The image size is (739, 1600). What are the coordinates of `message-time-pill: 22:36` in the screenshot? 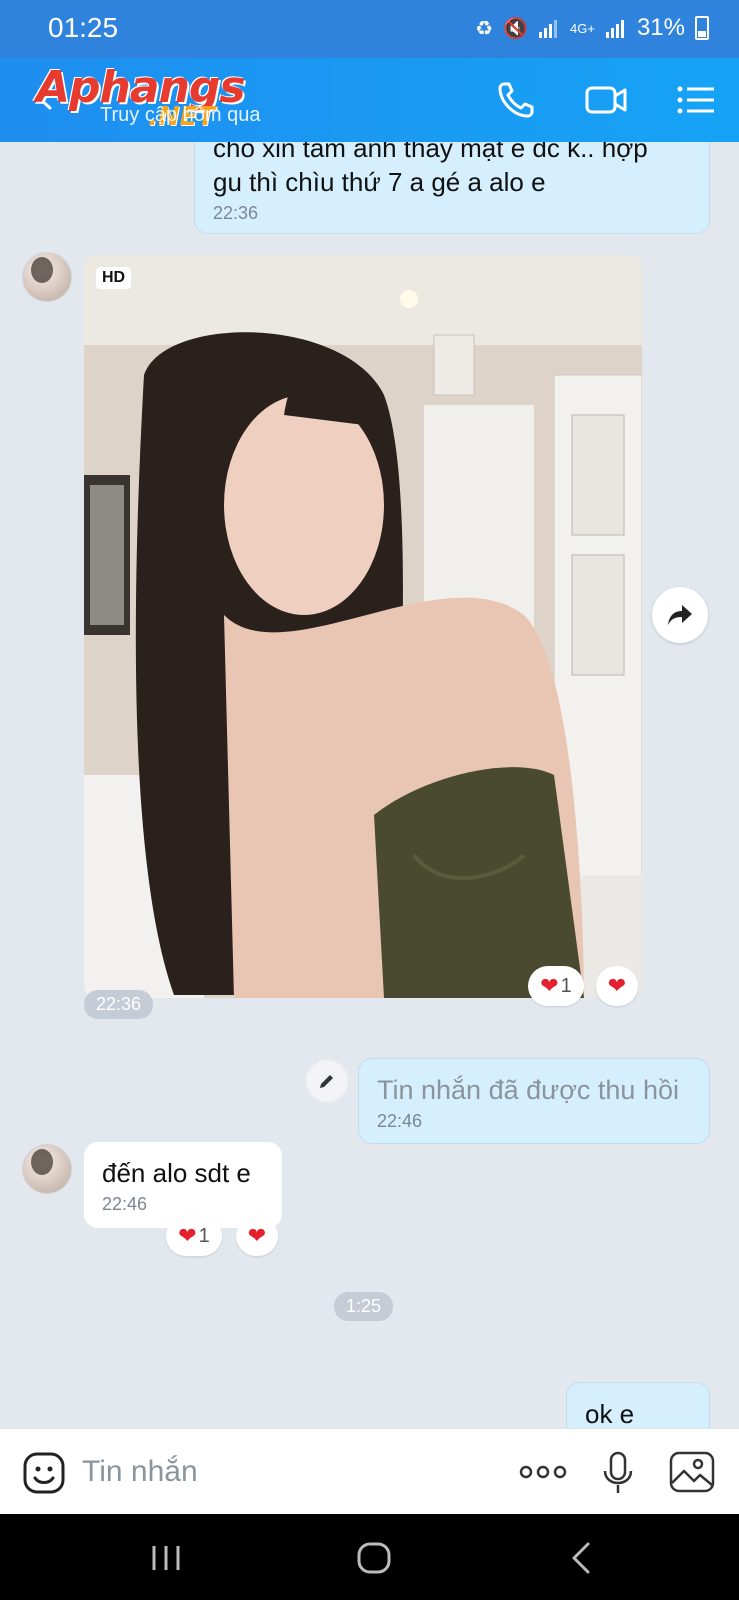 It's located at (119, 1004).